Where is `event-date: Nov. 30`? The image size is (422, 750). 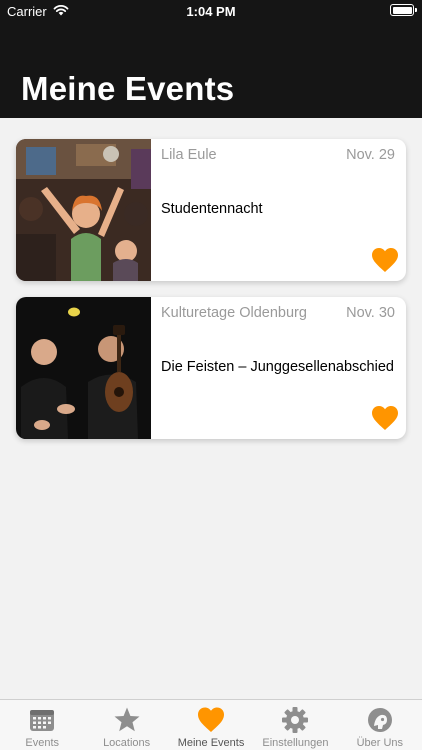
event-date: Nov. 30 is located at coordinates (370, 313).